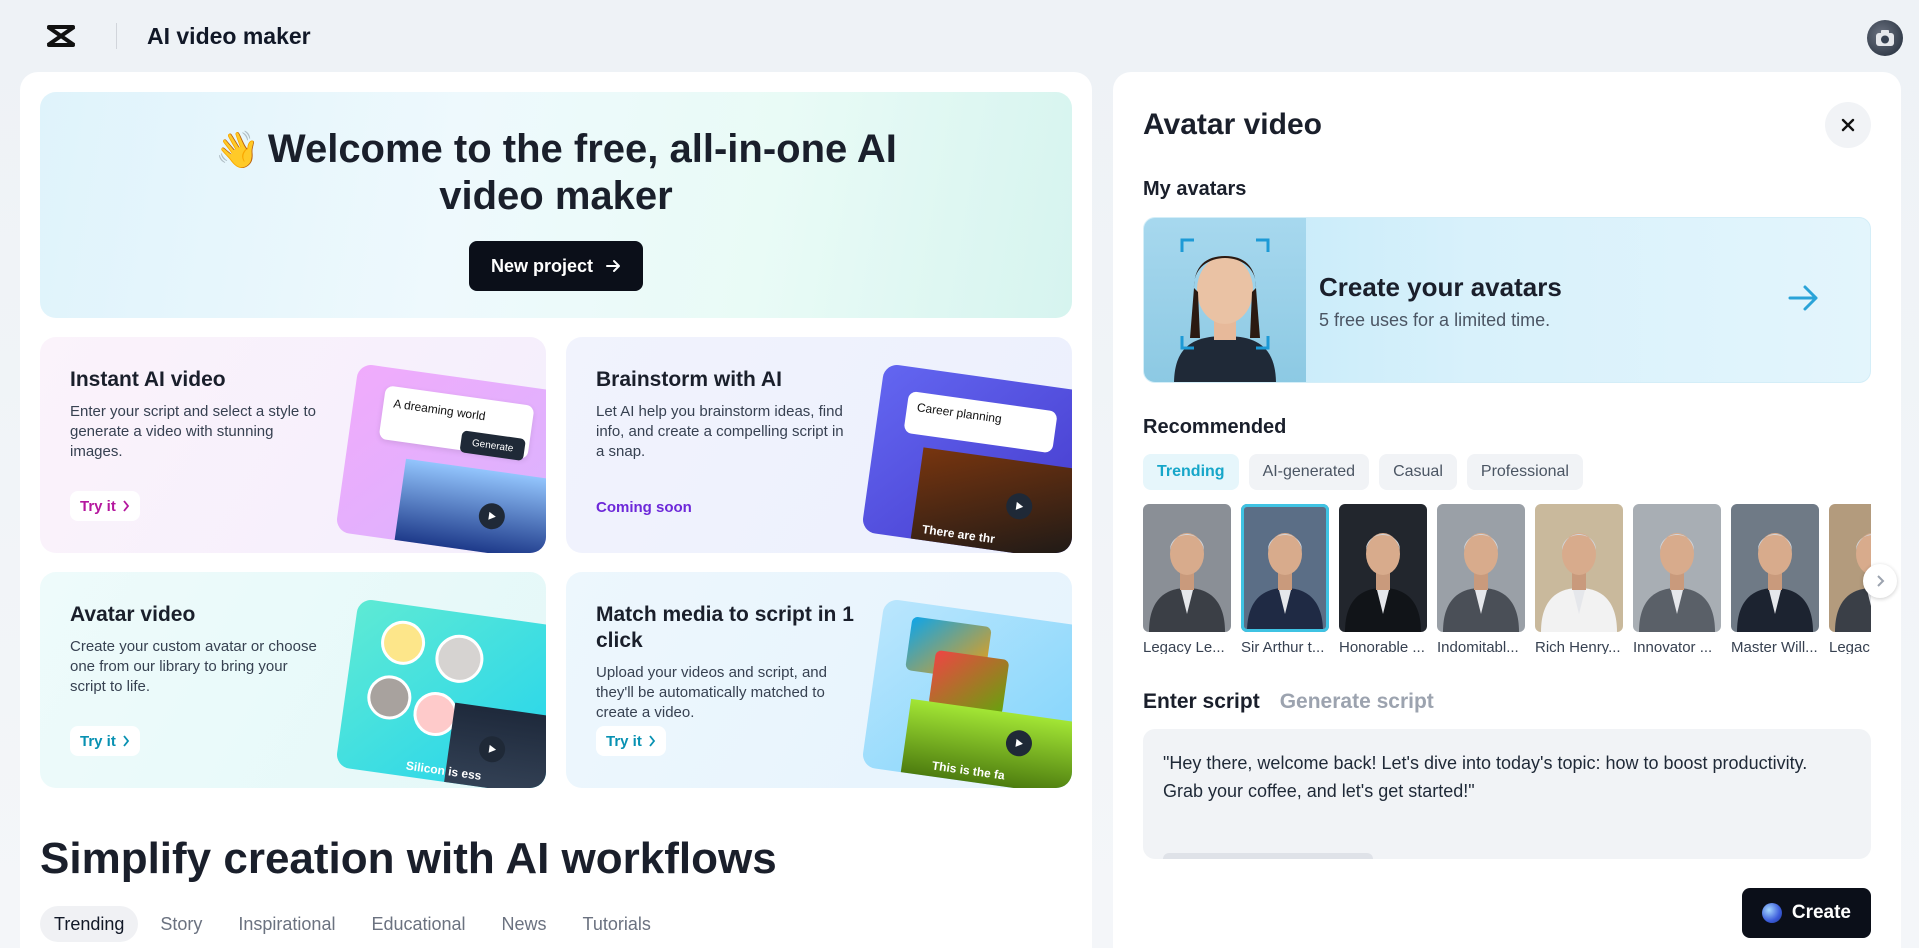 Image resolution: width=1919 pixels, height=948 pixels. Describe the element at coordinates (237, 149) in the screenshot. I see `waving-hand-icon: 👋` at that location.